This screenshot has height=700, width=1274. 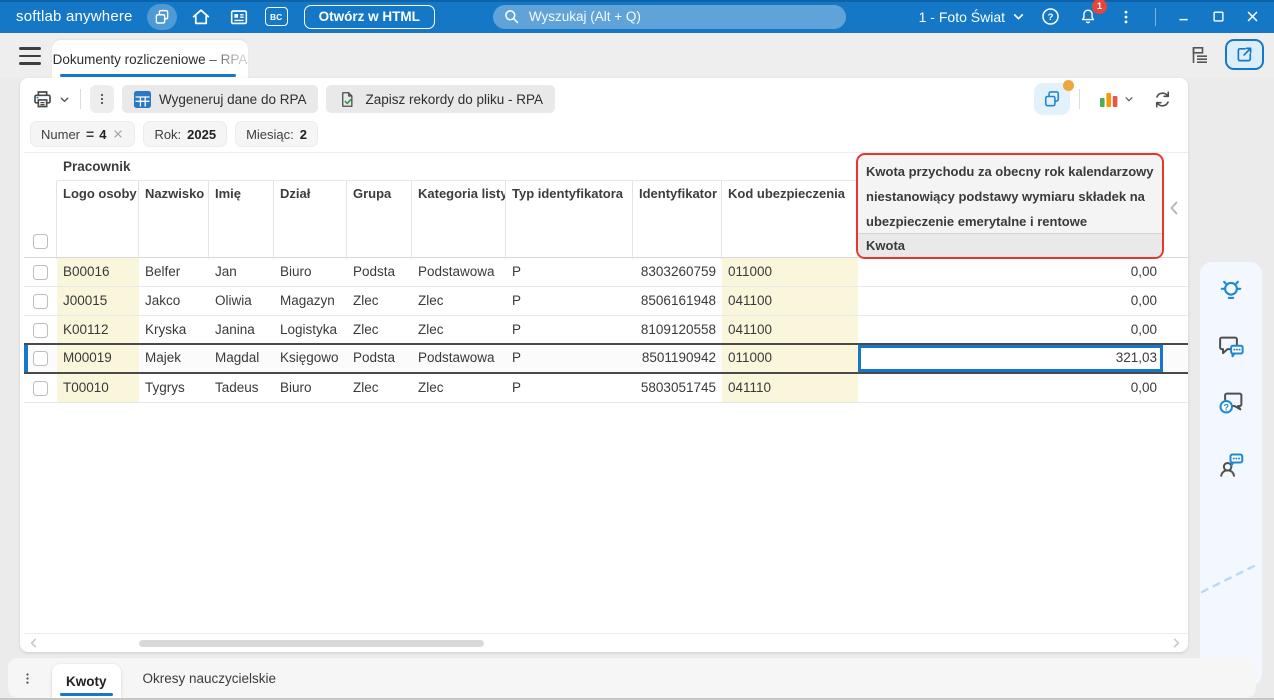 What do you see at coordinates (310, 220) in the screenshot?
I see `column-dzial: Dział` at bounding box center [310, 220].